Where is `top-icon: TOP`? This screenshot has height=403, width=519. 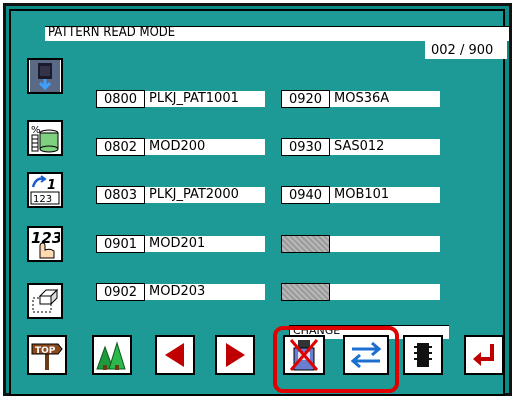 top-icon: TOP is located at coordinates (47, 356).